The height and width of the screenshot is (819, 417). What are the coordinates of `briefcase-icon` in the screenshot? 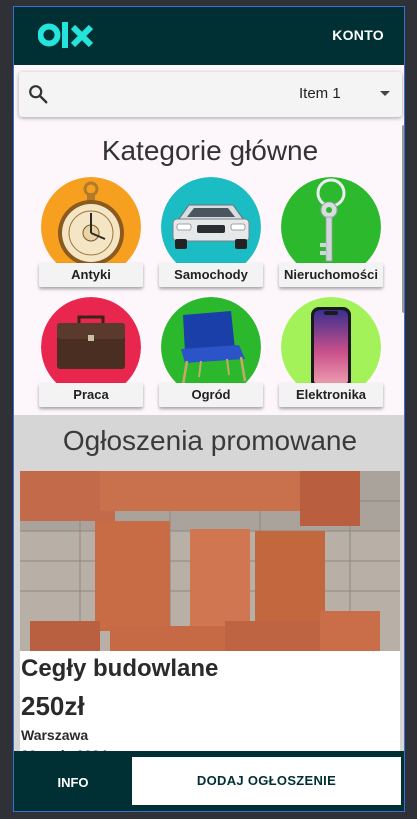 It's located at (91, 347).